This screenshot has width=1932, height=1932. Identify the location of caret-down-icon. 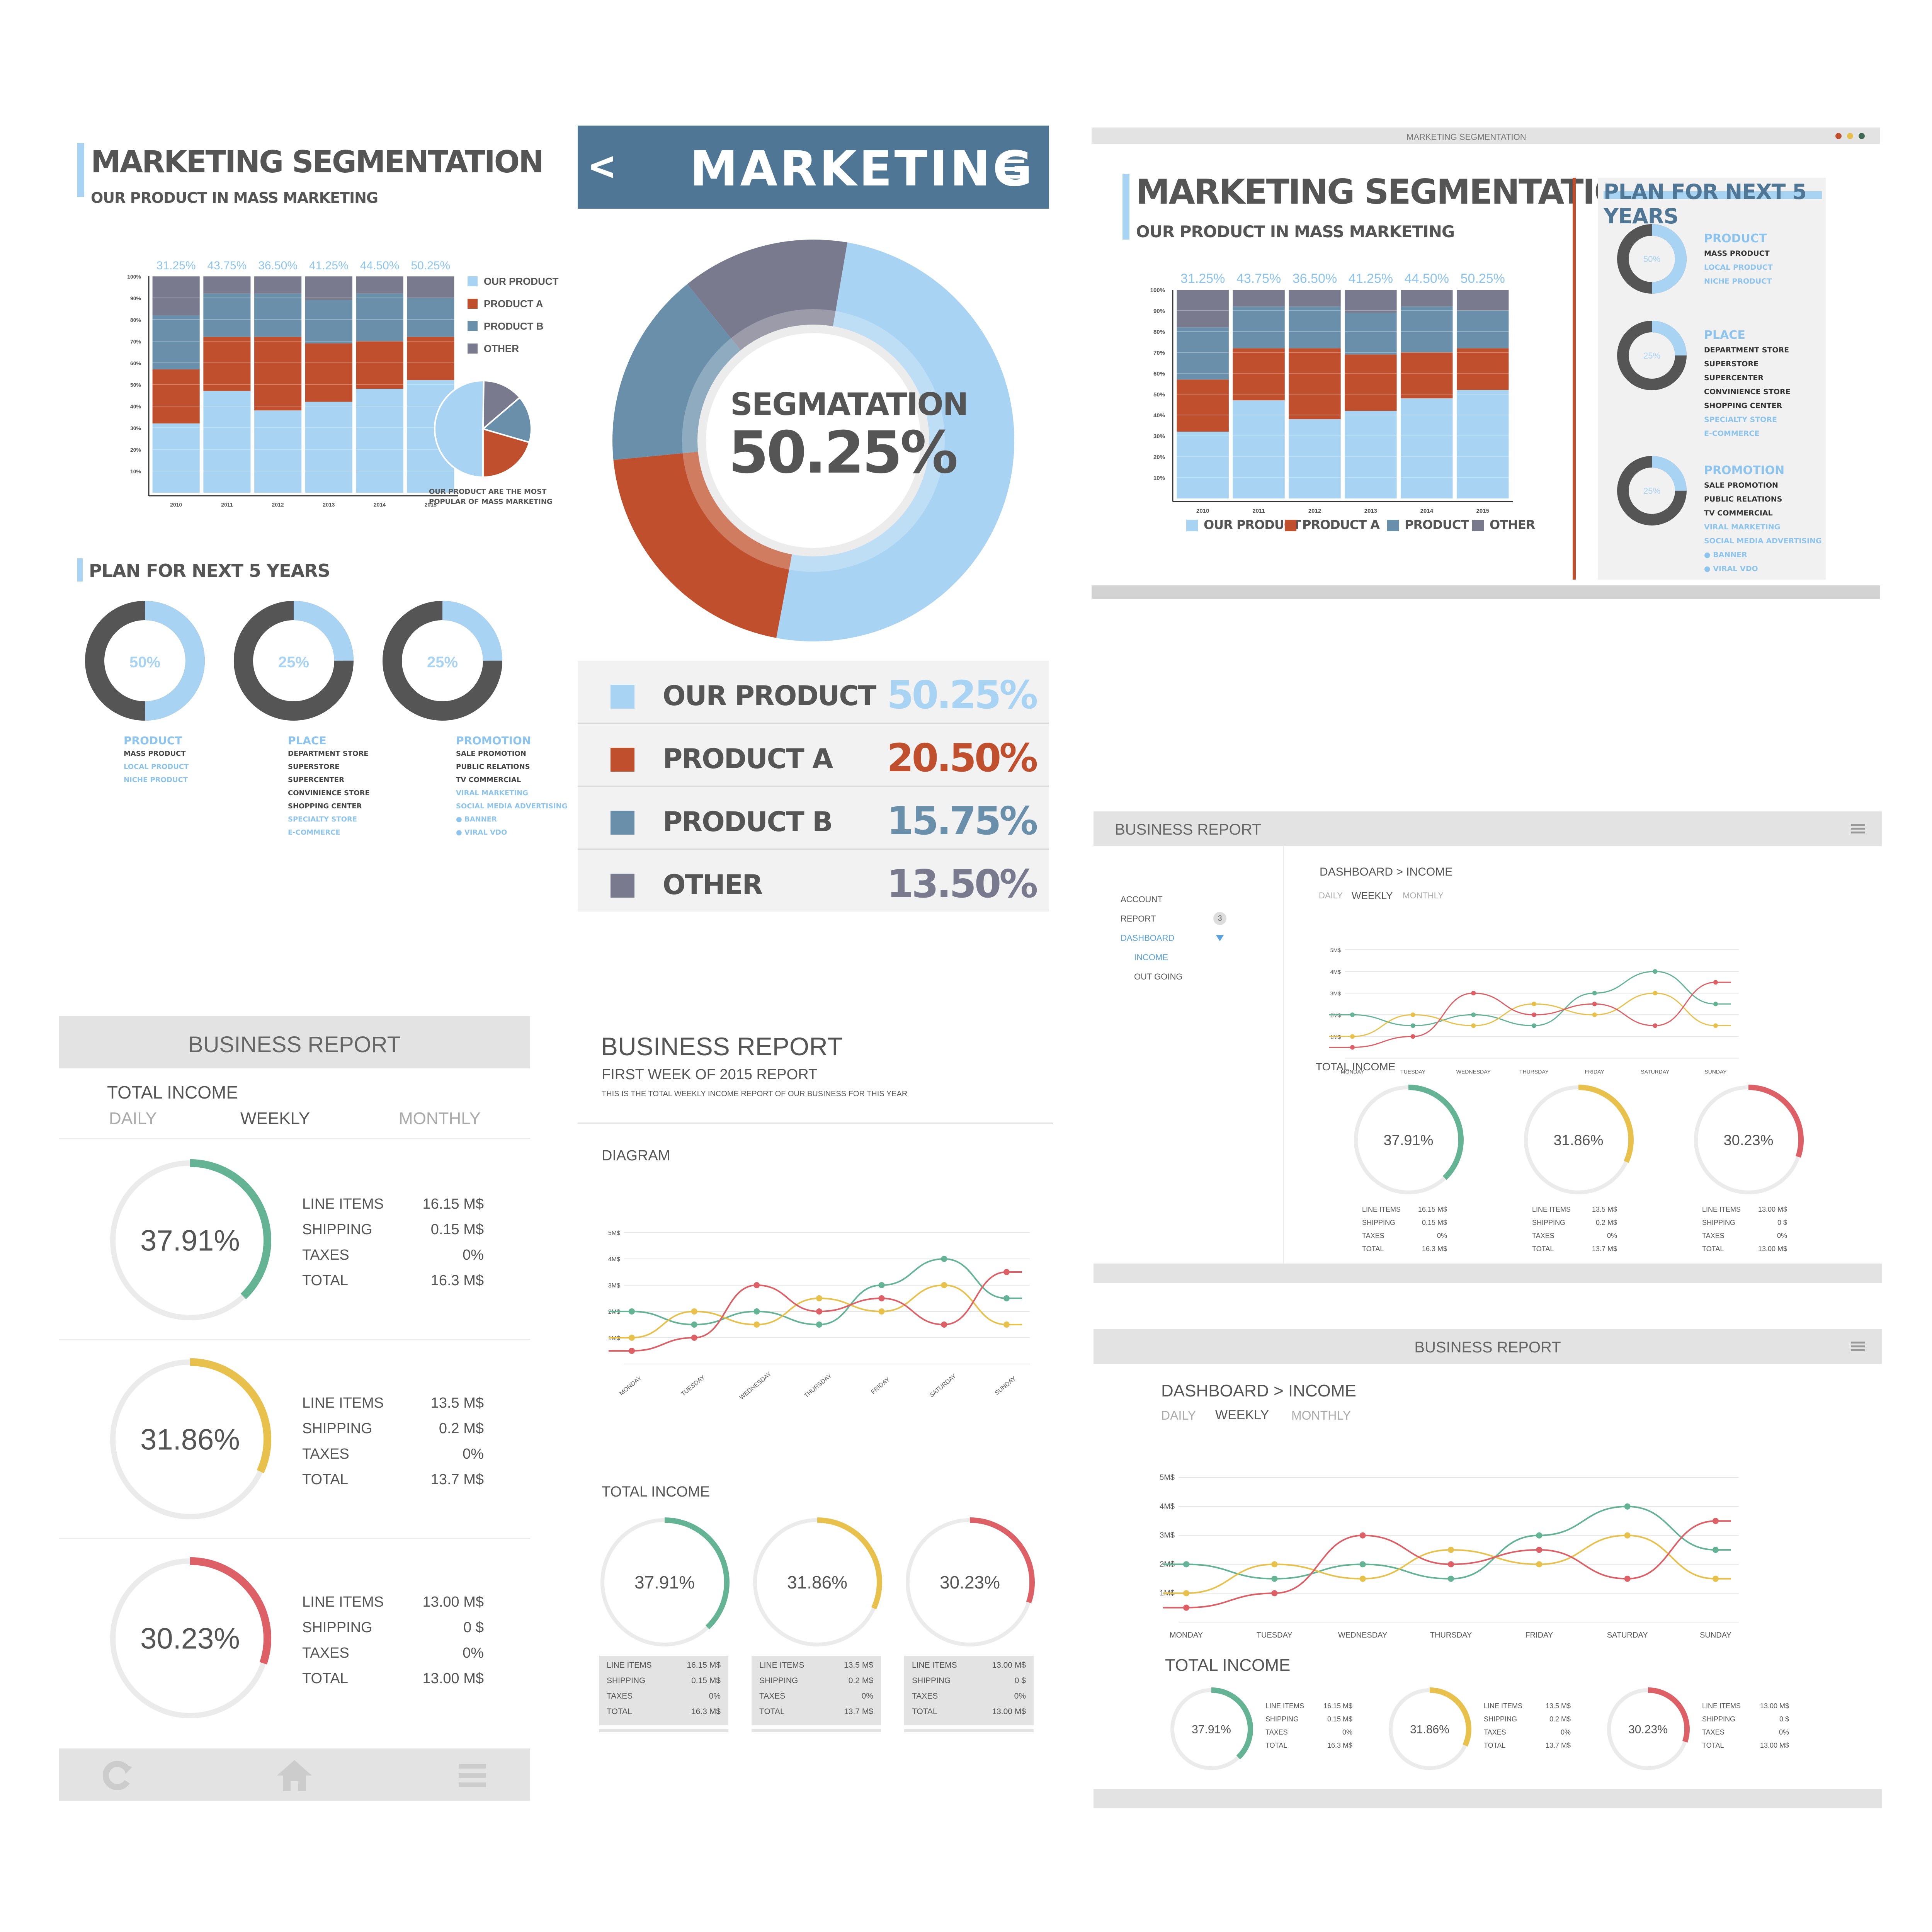
(1220, 938).